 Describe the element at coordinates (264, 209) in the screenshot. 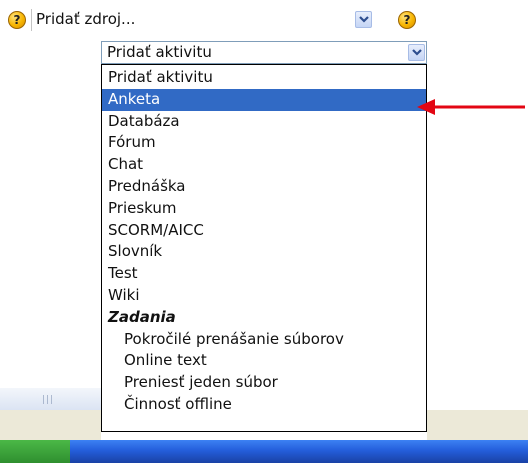

I see `dropdown-option: Prieskum` at that location.